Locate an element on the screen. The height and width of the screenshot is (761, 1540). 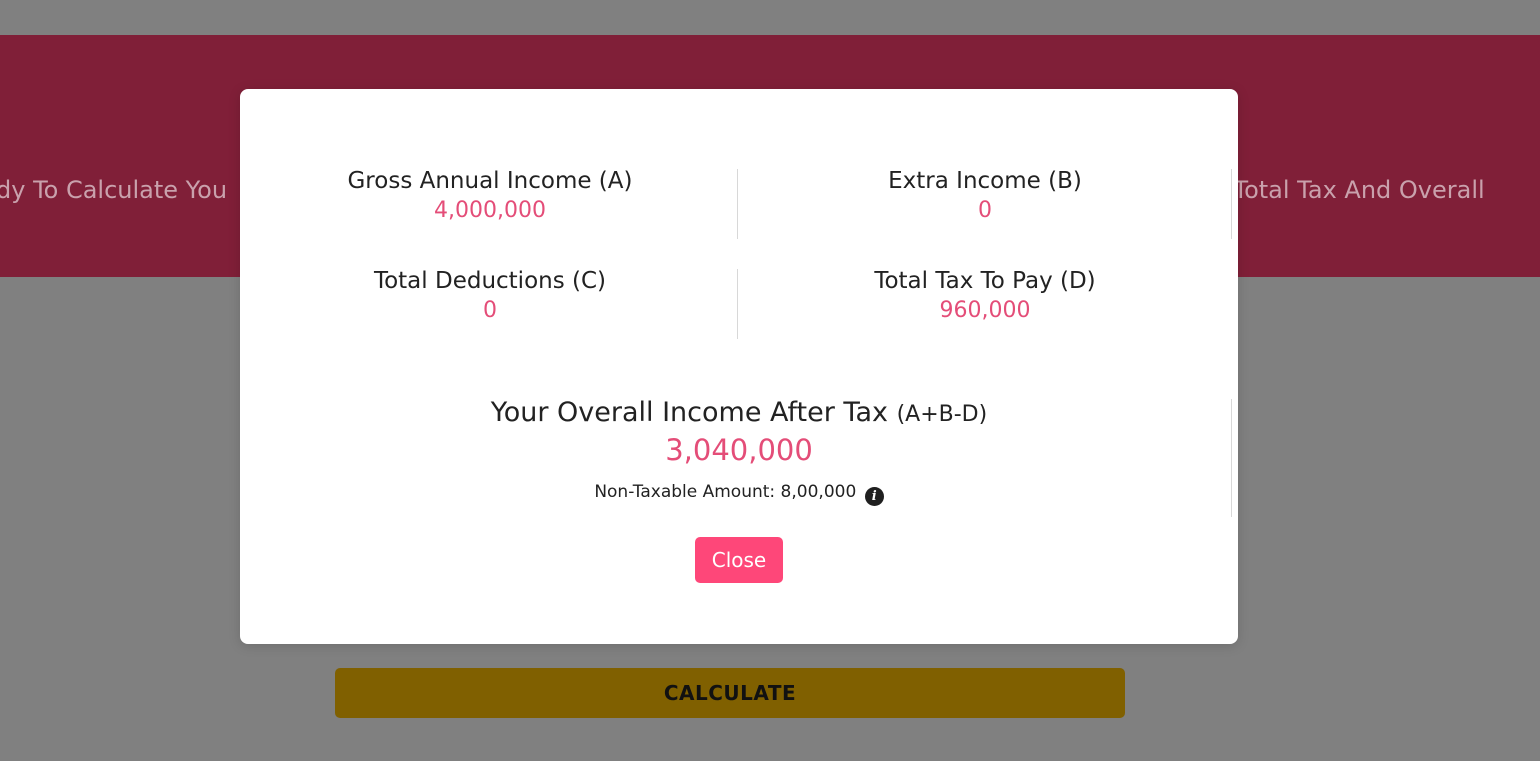
gross-income-label: Gross Annual Income (A) is located at coordinates (490, 181).